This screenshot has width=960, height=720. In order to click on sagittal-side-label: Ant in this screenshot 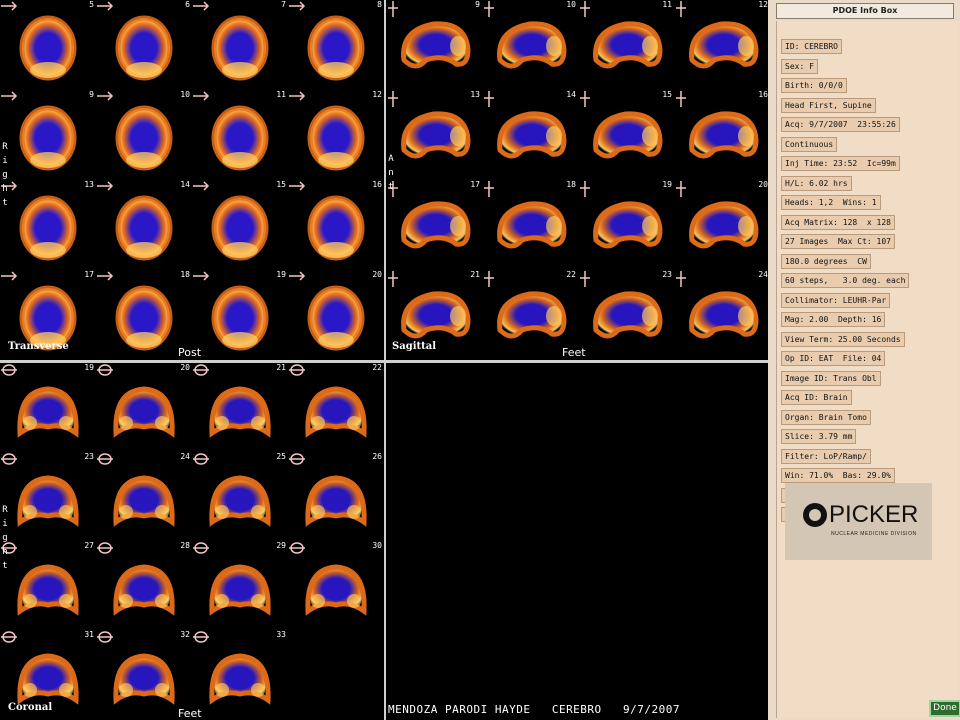, I will do `click(391, 173)`.